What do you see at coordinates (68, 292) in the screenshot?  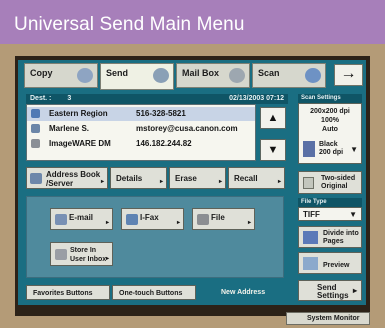 I see `favorites-buttons-button: Favorites Buttons` at bounding box center [68, 292].